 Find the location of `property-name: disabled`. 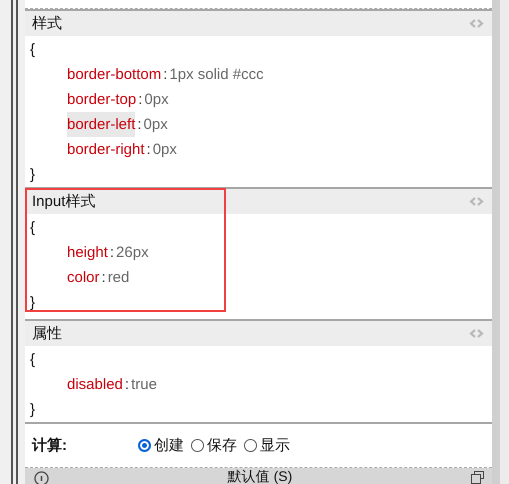

property-name: disabled is located at coordinates (95, 385).